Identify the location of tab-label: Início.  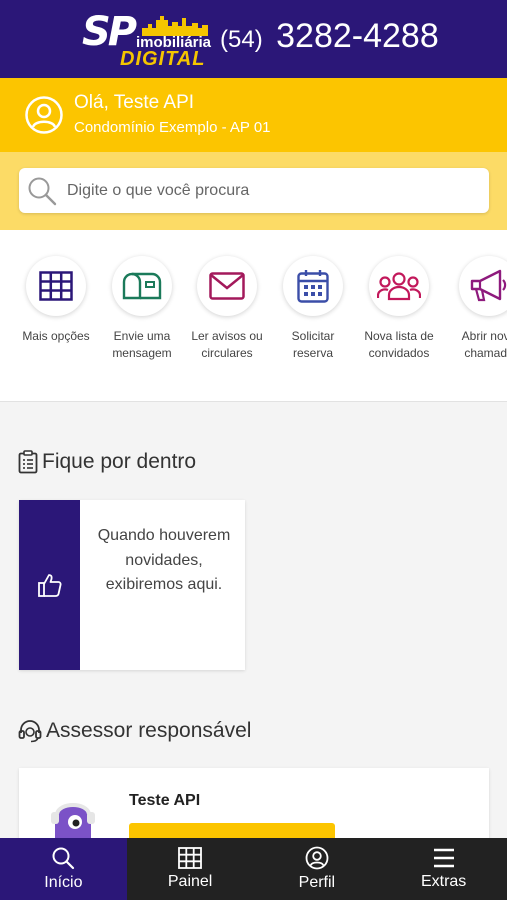
(63, 882).